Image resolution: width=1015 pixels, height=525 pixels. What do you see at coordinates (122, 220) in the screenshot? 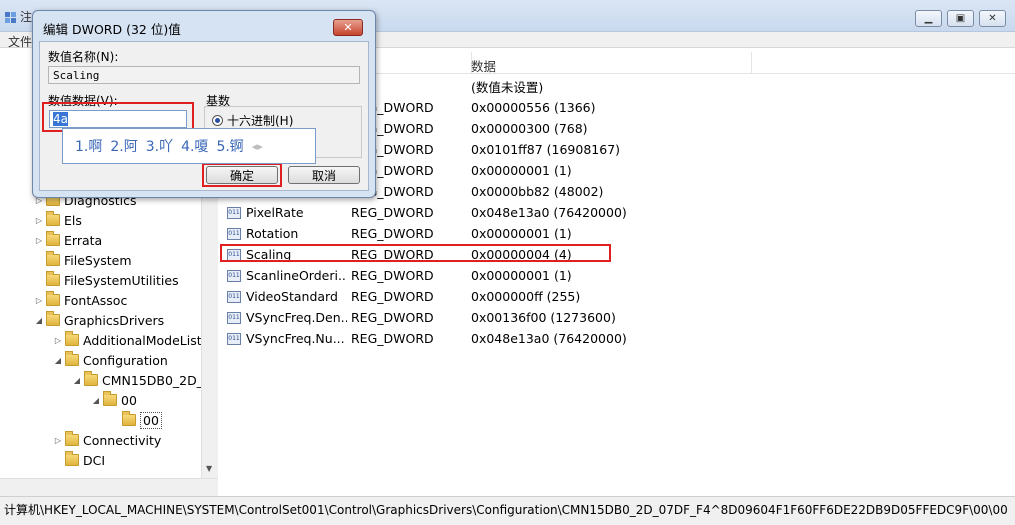
I see `tree-node: ▷ Els` at bounding box center [122, 220].